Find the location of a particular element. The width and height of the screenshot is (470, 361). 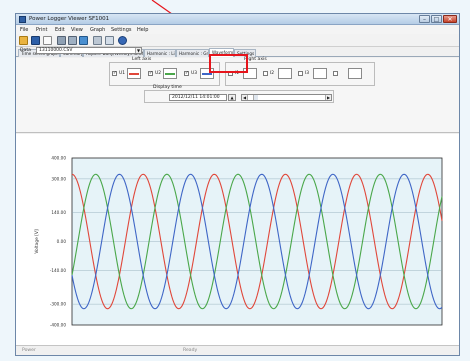

time-scrollbar: ◀ ▶ is located at coordinates (286, 97).